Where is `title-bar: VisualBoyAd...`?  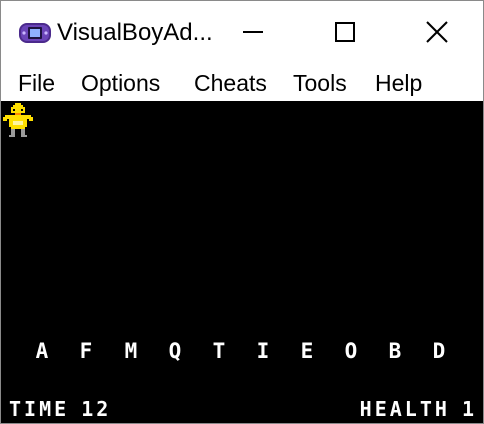
title-bar: VisualBoyAd... is located at coordinates (242, 32).